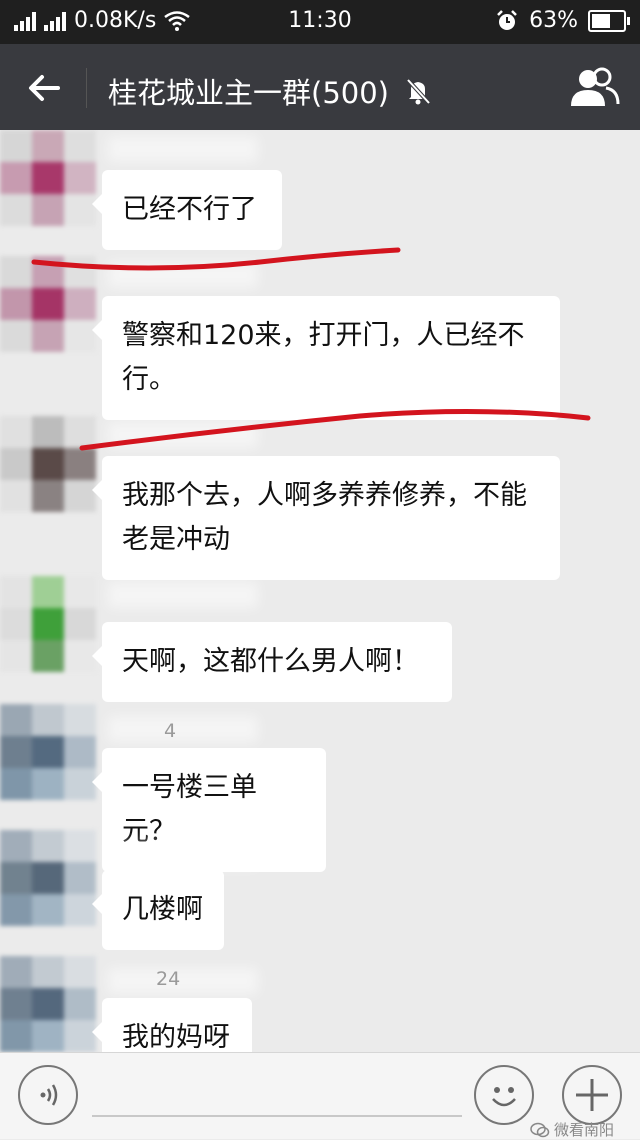 This screenshot has height=1140, width=640. I want to click on group-title: 桂花城业主一群(500), so click(270, 91).